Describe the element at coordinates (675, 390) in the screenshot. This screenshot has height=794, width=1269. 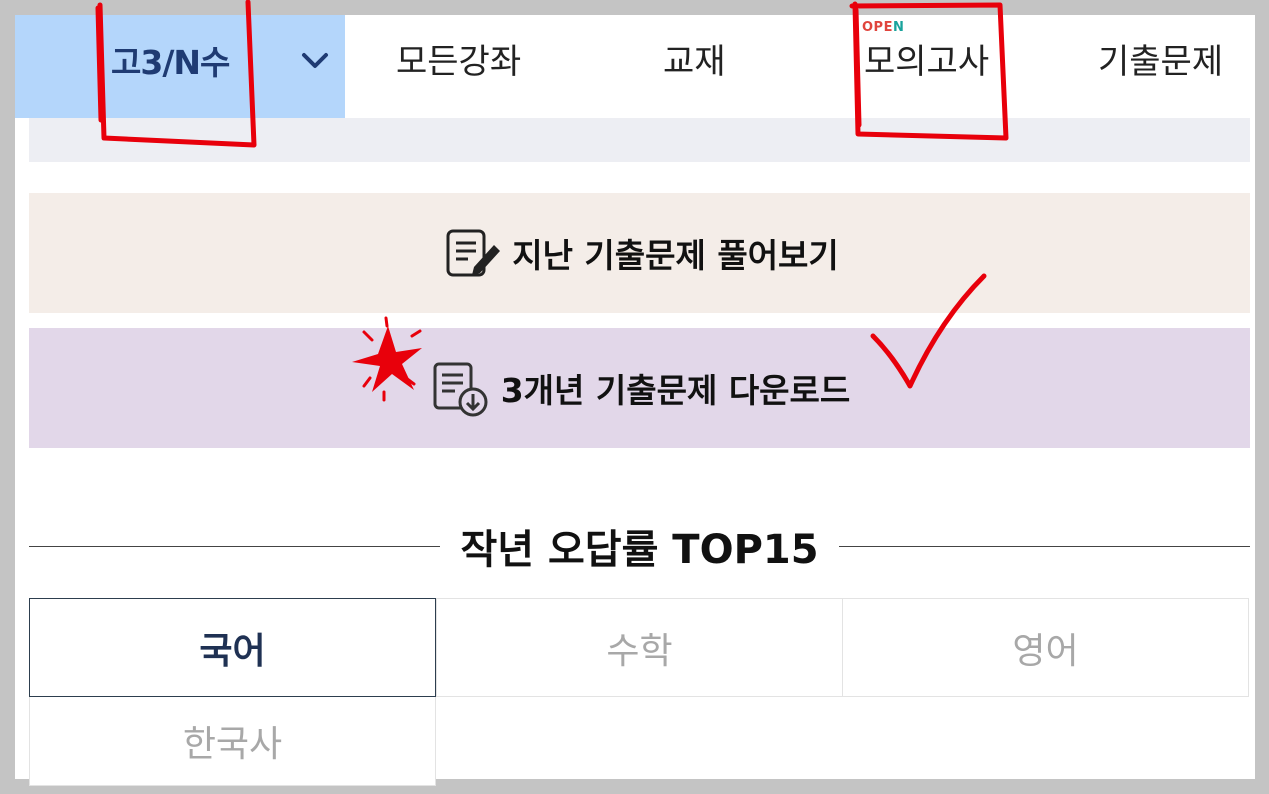
I see `download-label: 3개년 기출문제 다운로드` at that location.